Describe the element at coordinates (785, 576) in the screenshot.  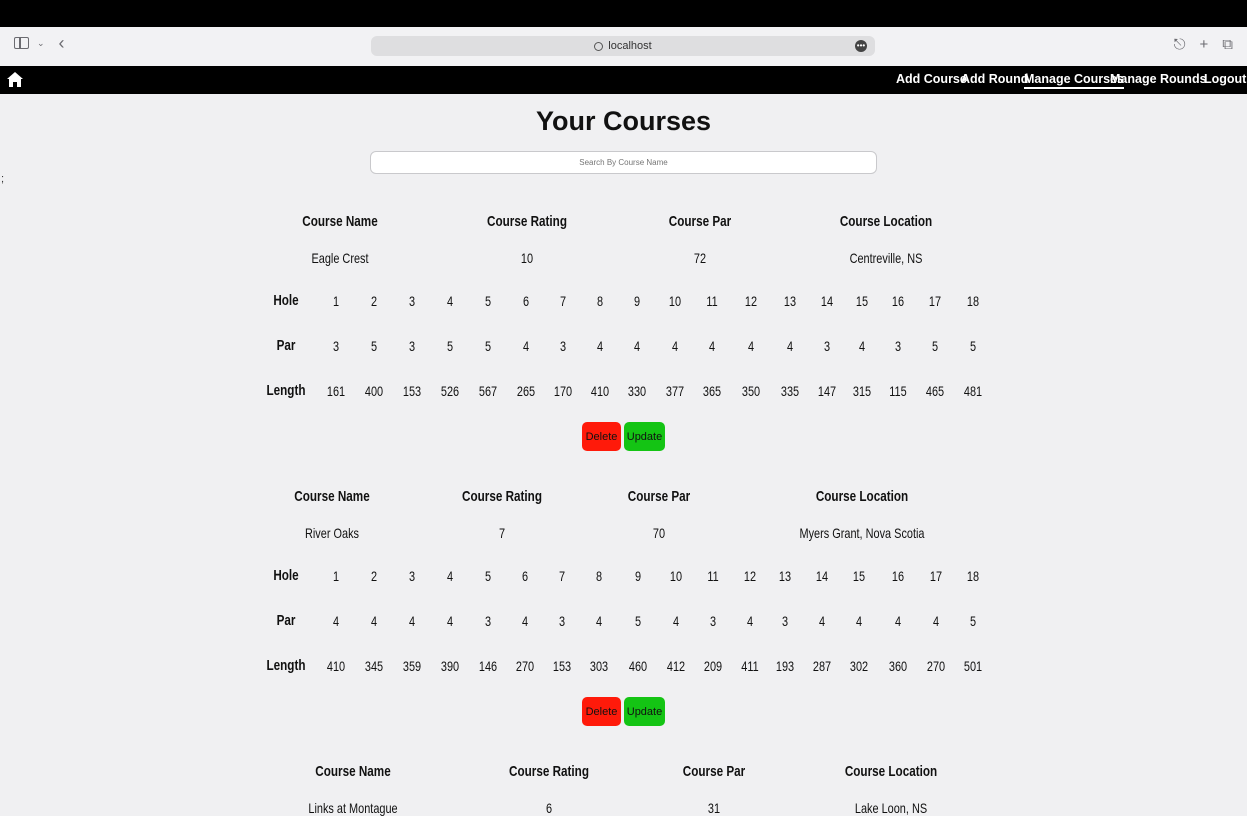
I see `hole-number-cell: 13` at that location.